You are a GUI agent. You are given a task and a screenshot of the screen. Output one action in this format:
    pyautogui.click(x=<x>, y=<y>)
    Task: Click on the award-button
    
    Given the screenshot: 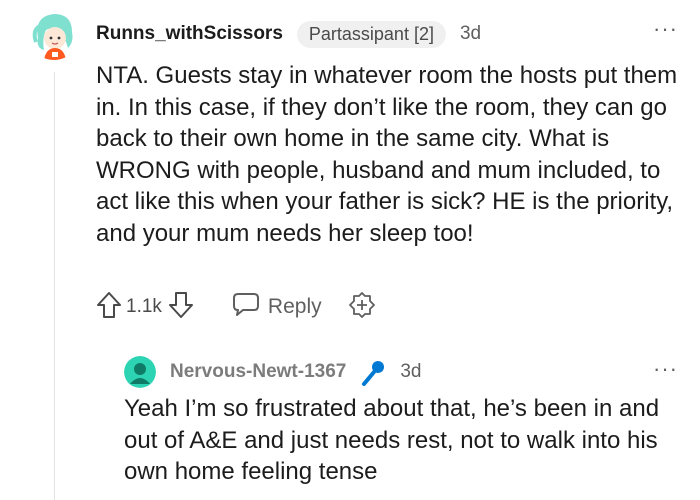 What is the action you would take?
    pyautogui.click(x=362, y=307)
    